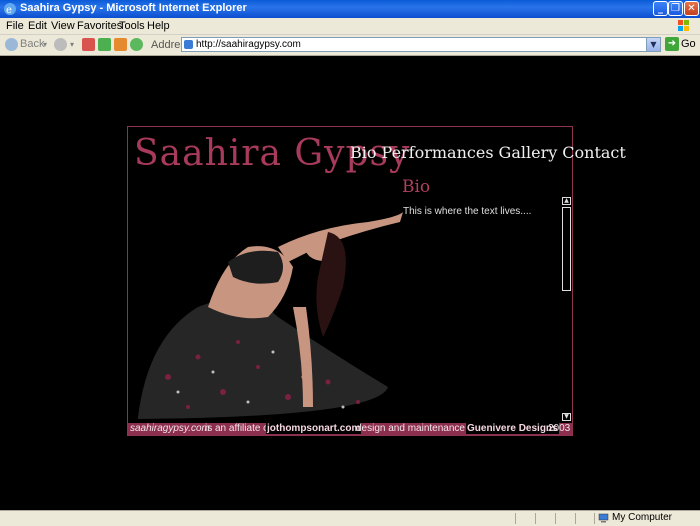 This screenshot has height=526, width=700. I want to click on address-dropdown-icon: ▼, so click(653, 44).